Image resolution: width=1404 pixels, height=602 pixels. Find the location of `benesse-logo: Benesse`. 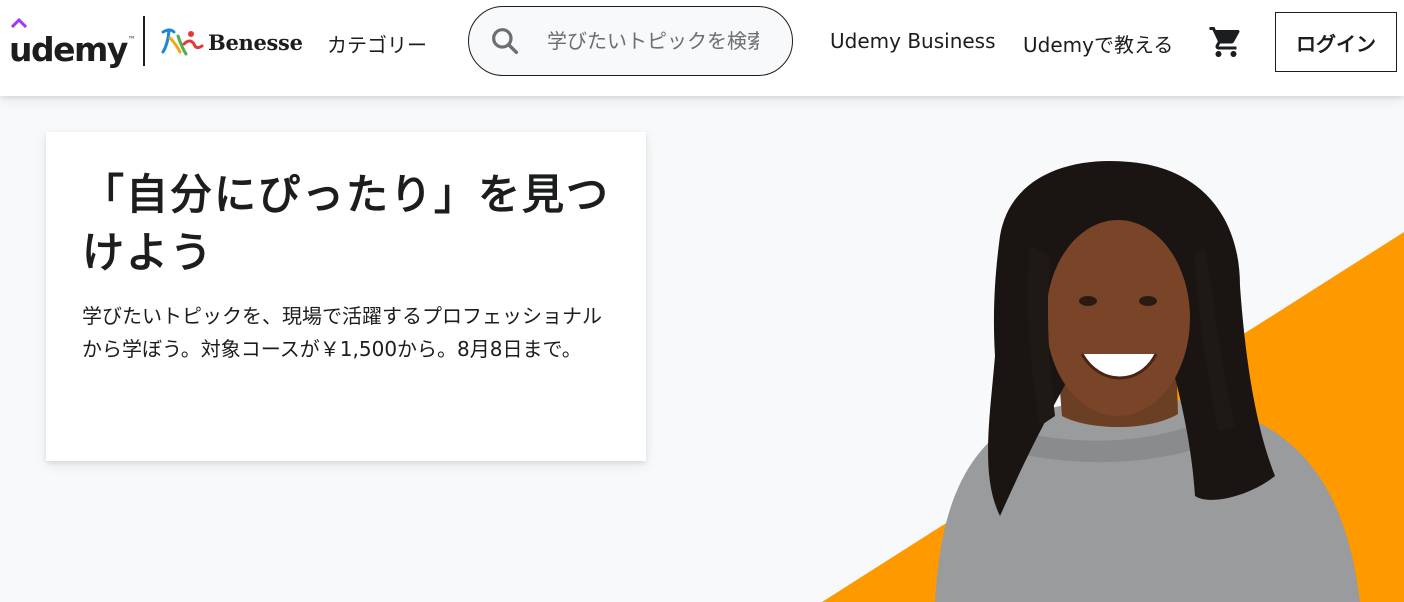

benesse-logo: Benesse is located at coordinates (231, 42).